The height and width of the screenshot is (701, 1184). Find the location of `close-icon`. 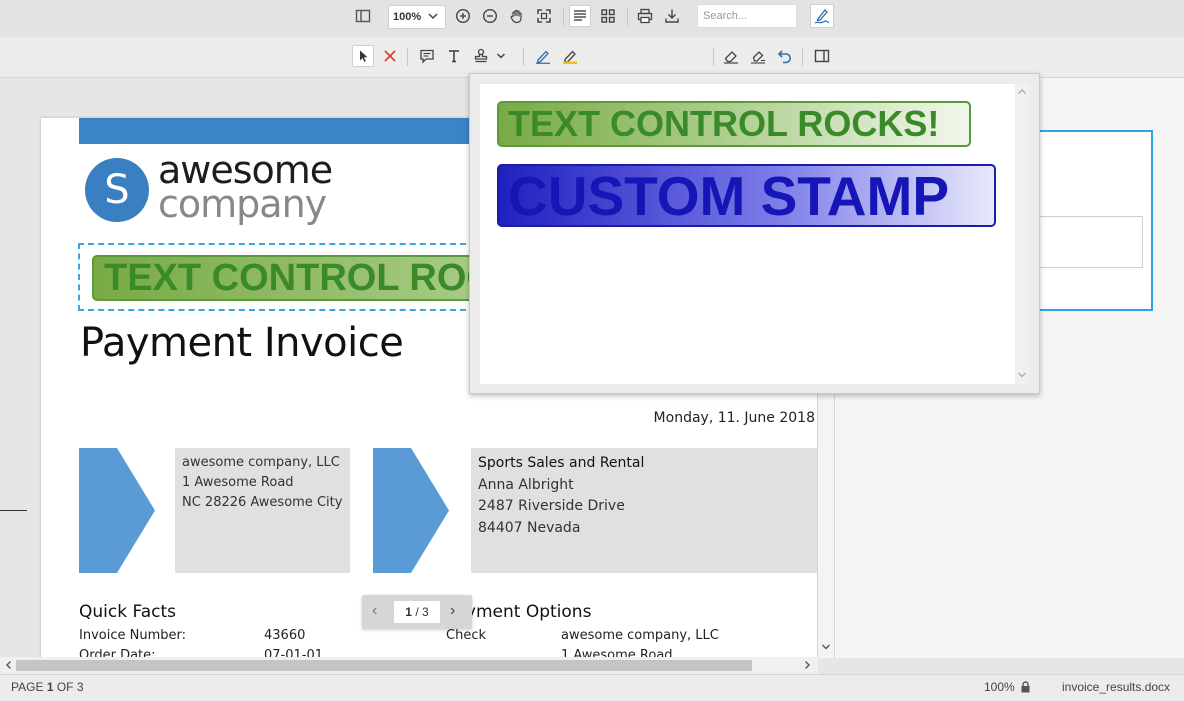

close-icon is located at coordinates (390, 56).